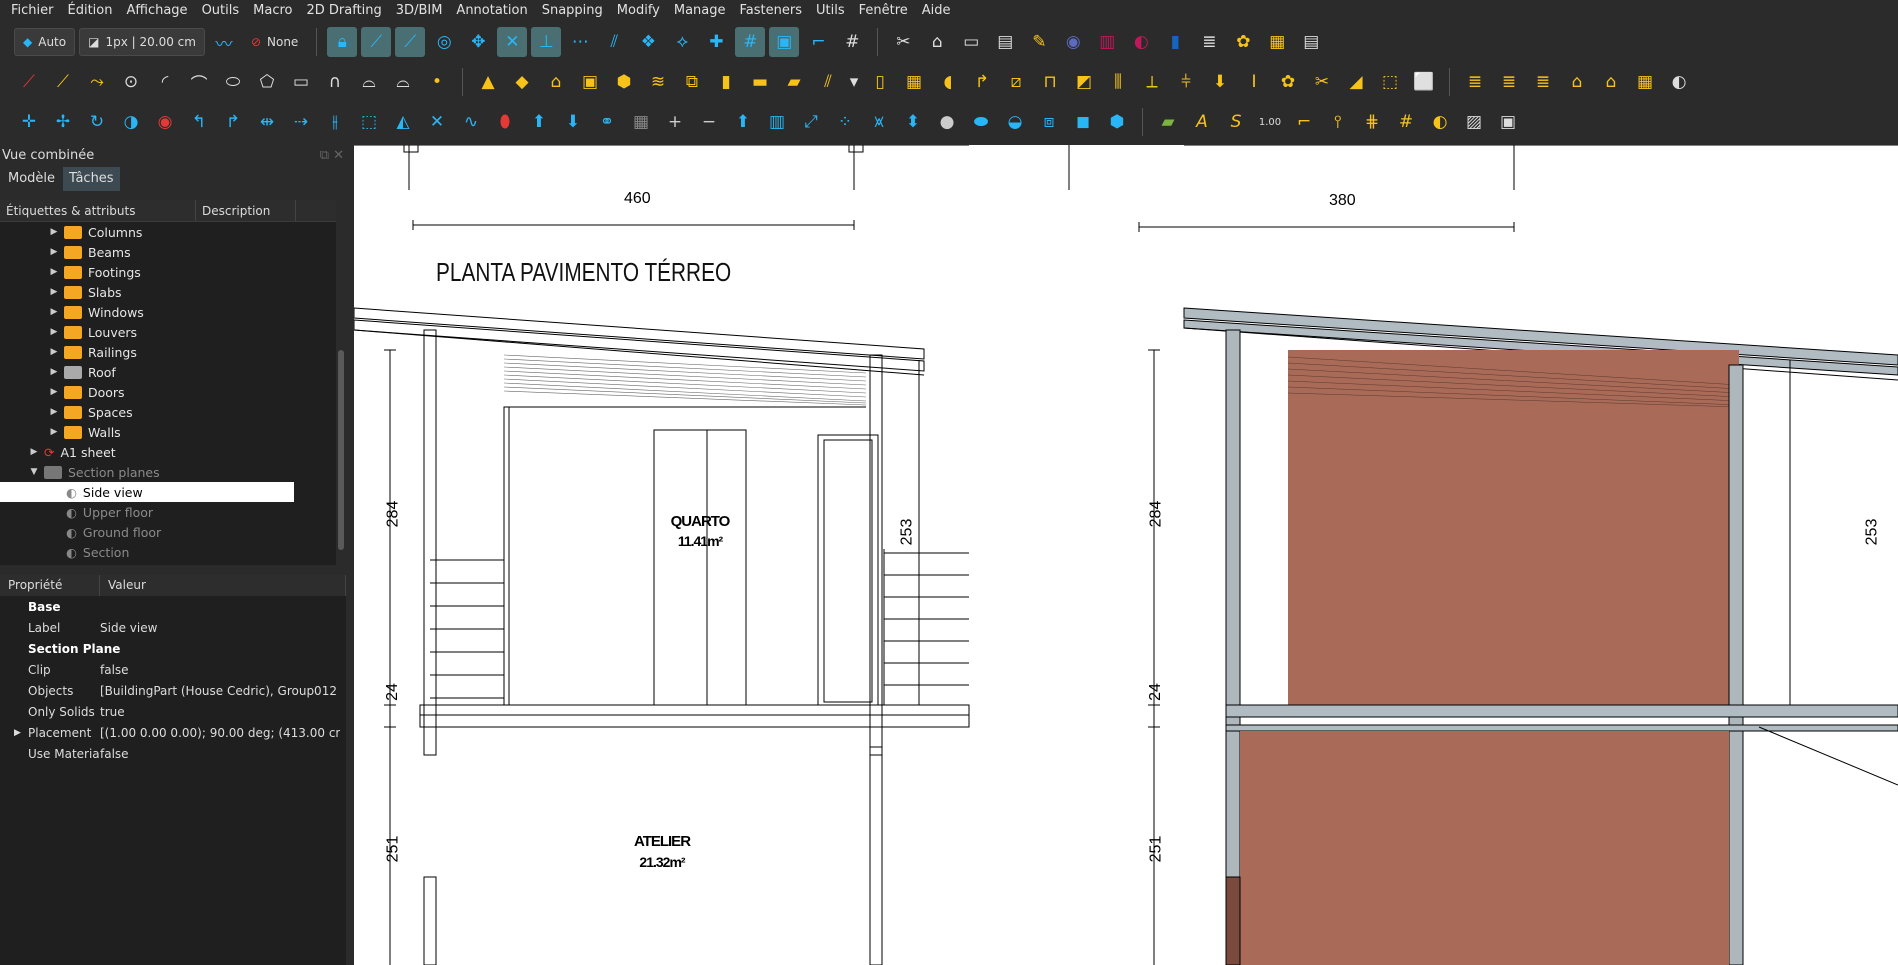  I want to click on tree-item-roof: ▶ Roof, so click(168, 372).